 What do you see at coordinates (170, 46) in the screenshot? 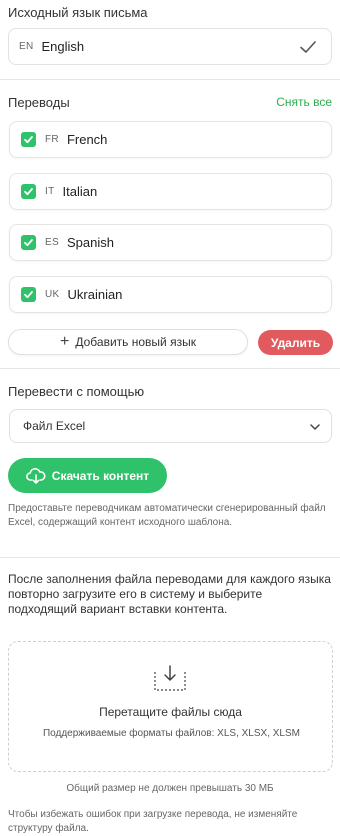
I see `source-language-select: EN English` at bounding box center [170, 46].